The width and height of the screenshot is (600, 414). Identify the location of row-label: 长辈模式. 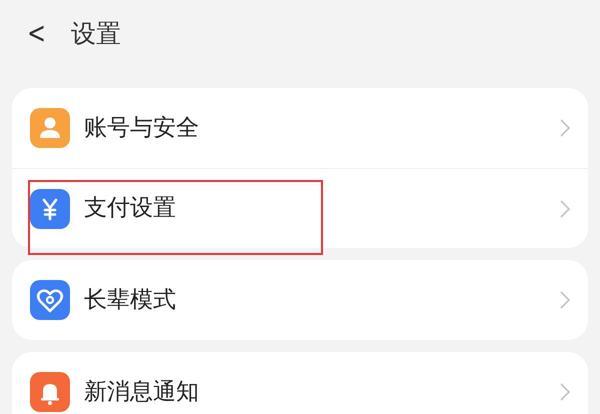
(130, 300).